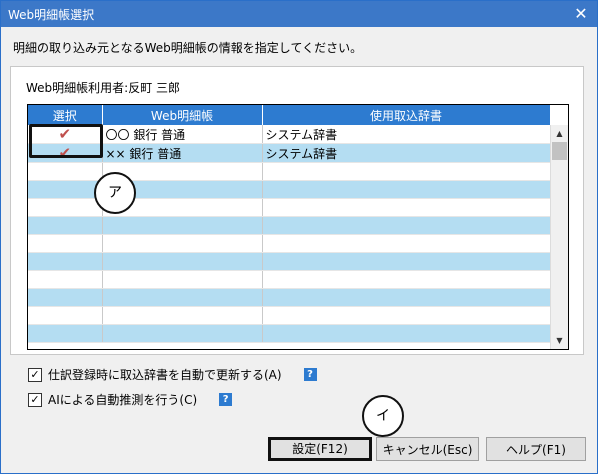 The image size is (598, 474). What do you see at coordinates (383, 416) in the screenshot?
I see `callout-i: イ` at bounding box center [383, 416].